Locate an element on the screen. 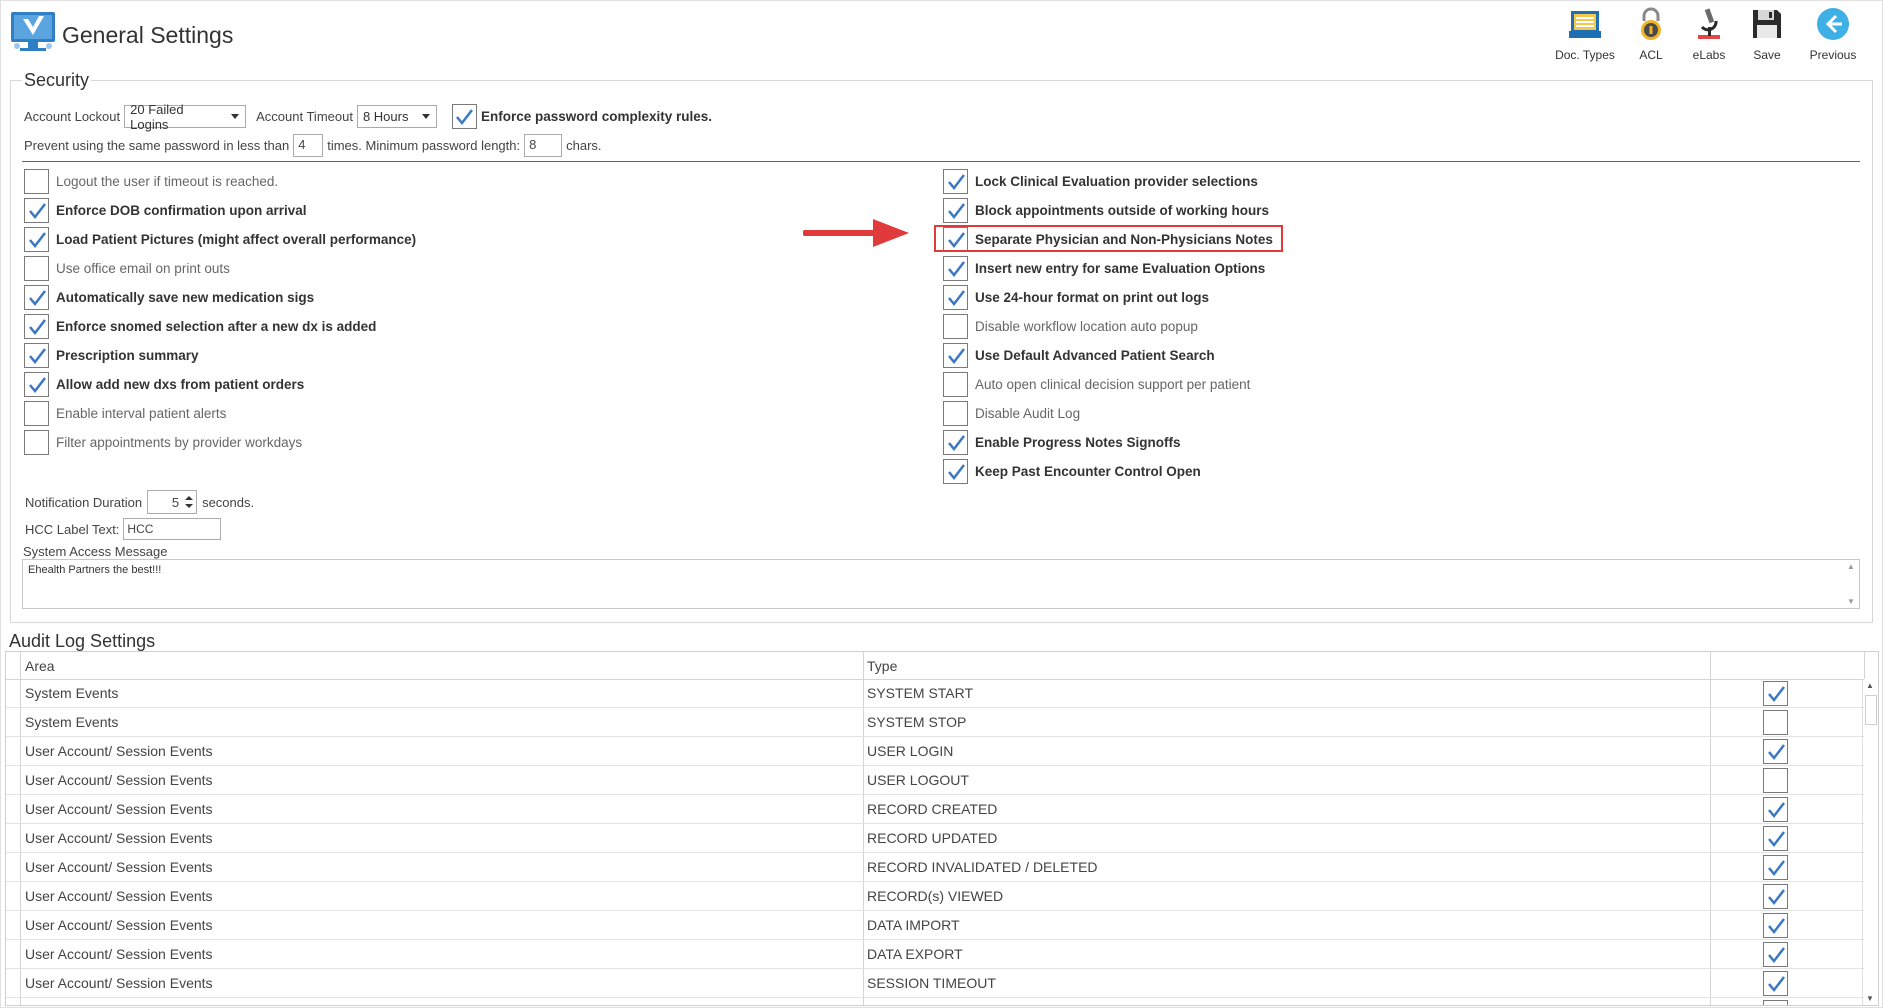  scroll-up-icon: ▲ is located at coordinates (1870, 685).